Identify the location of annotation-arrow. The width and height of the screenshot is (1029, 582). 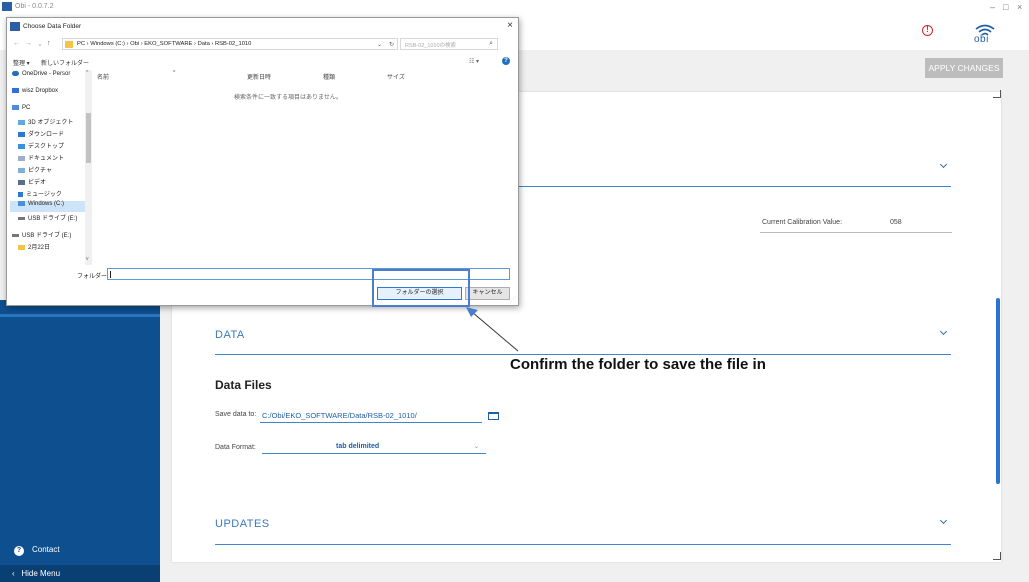
(492, 329).